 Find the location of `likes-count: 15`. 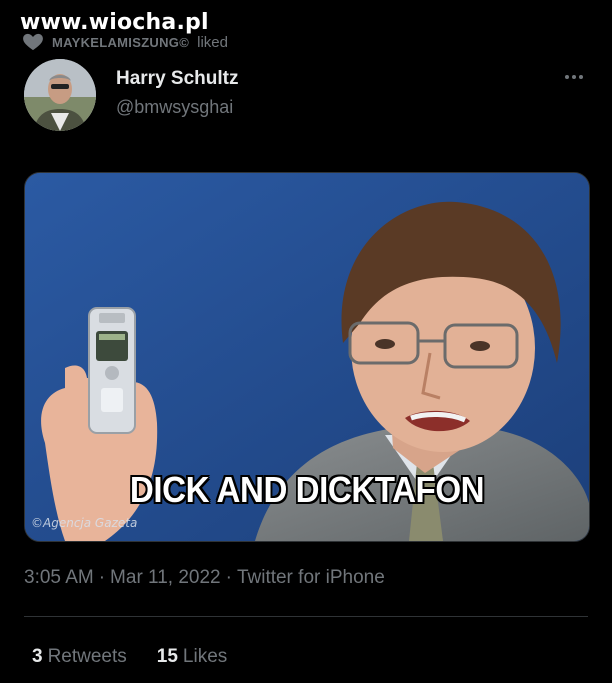

likes-count: 15 is located at coordinates (167, 656).